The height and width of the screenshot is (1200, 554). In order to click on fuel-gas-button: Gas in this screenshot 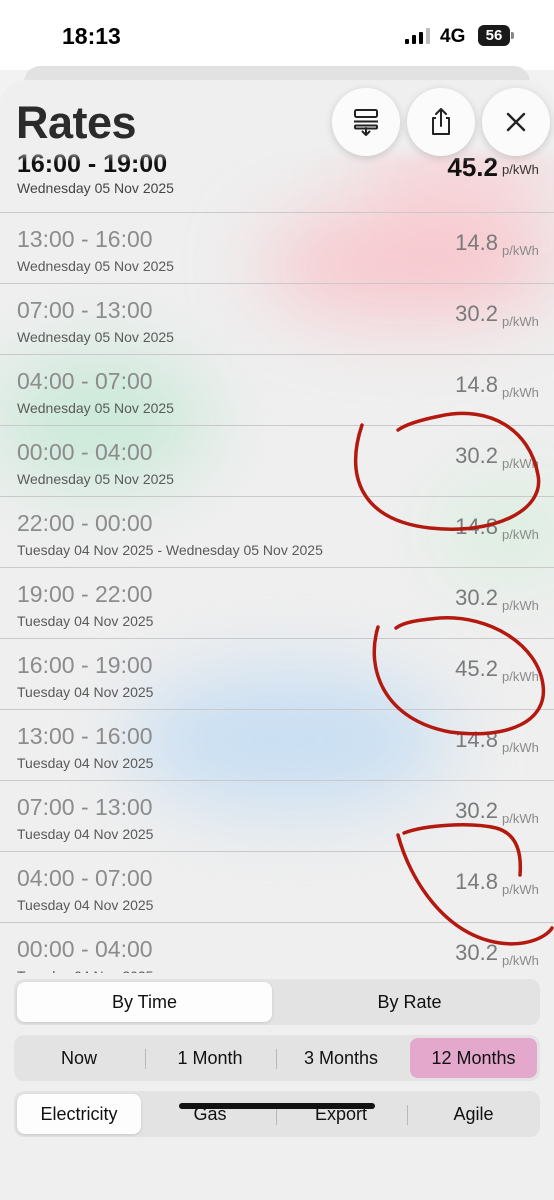, I will do `click(210, 1114)`.